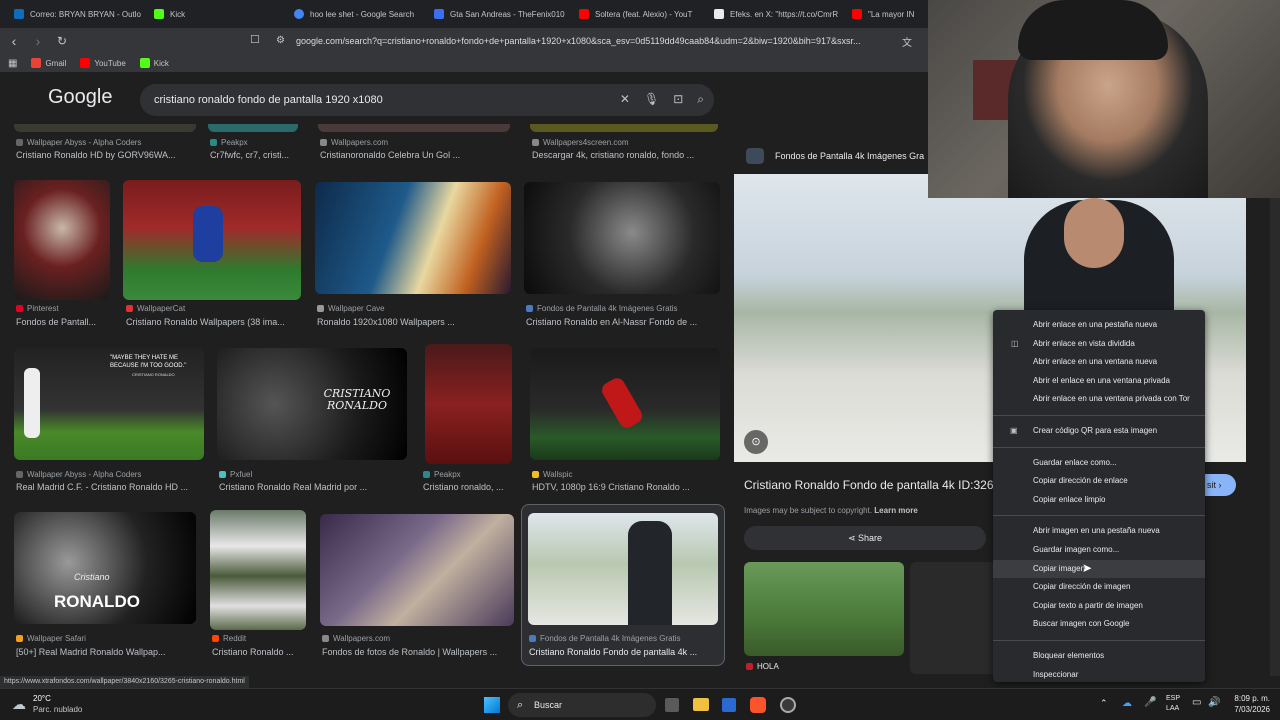  What do you see at coordinates (1099, 624) in the screenshot?
I see `menu-search-image-google: Buscar imagen con Google` at bounding box center [1099, 624].